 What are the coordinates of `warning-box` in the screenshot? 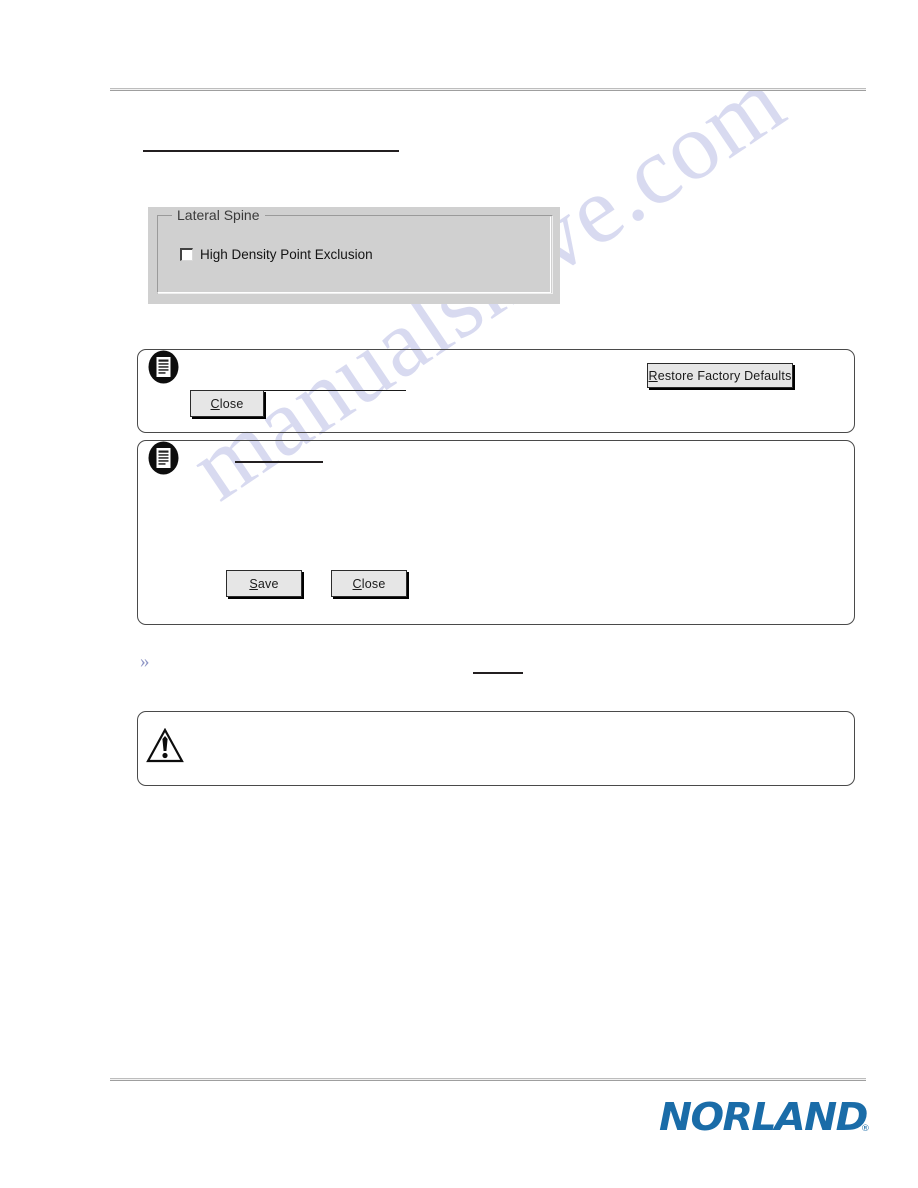 It's located at (496, 748).